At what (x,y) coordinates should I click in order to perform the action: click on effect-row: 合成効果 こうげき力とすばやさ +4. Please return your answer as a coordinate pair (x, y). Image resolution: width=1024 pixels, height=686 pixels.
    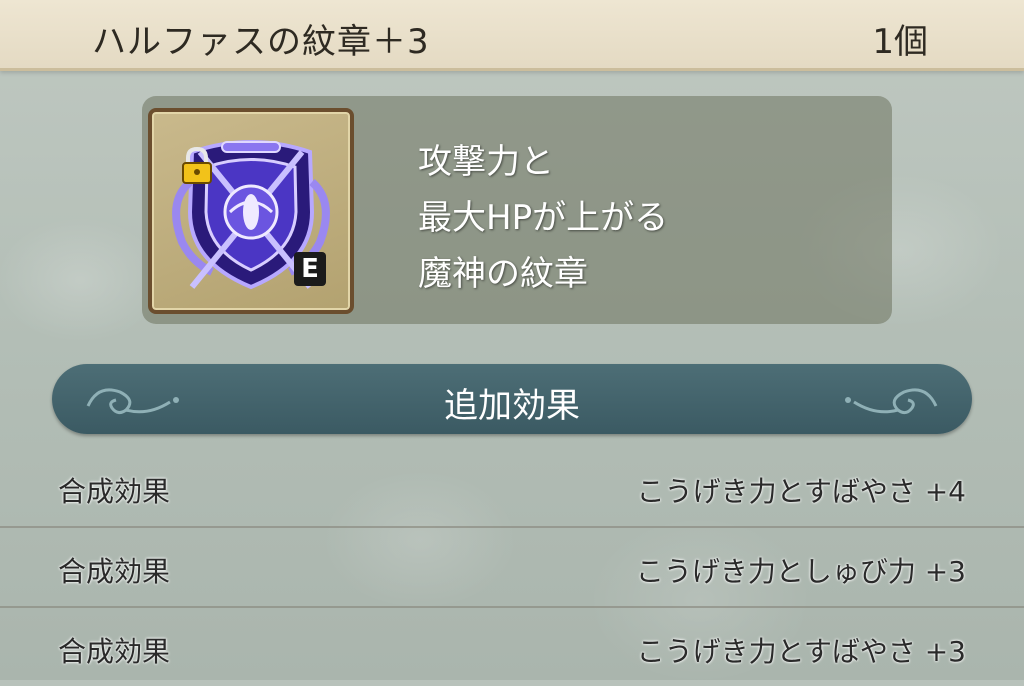
    Looking at the image, I should click on (512, 488).